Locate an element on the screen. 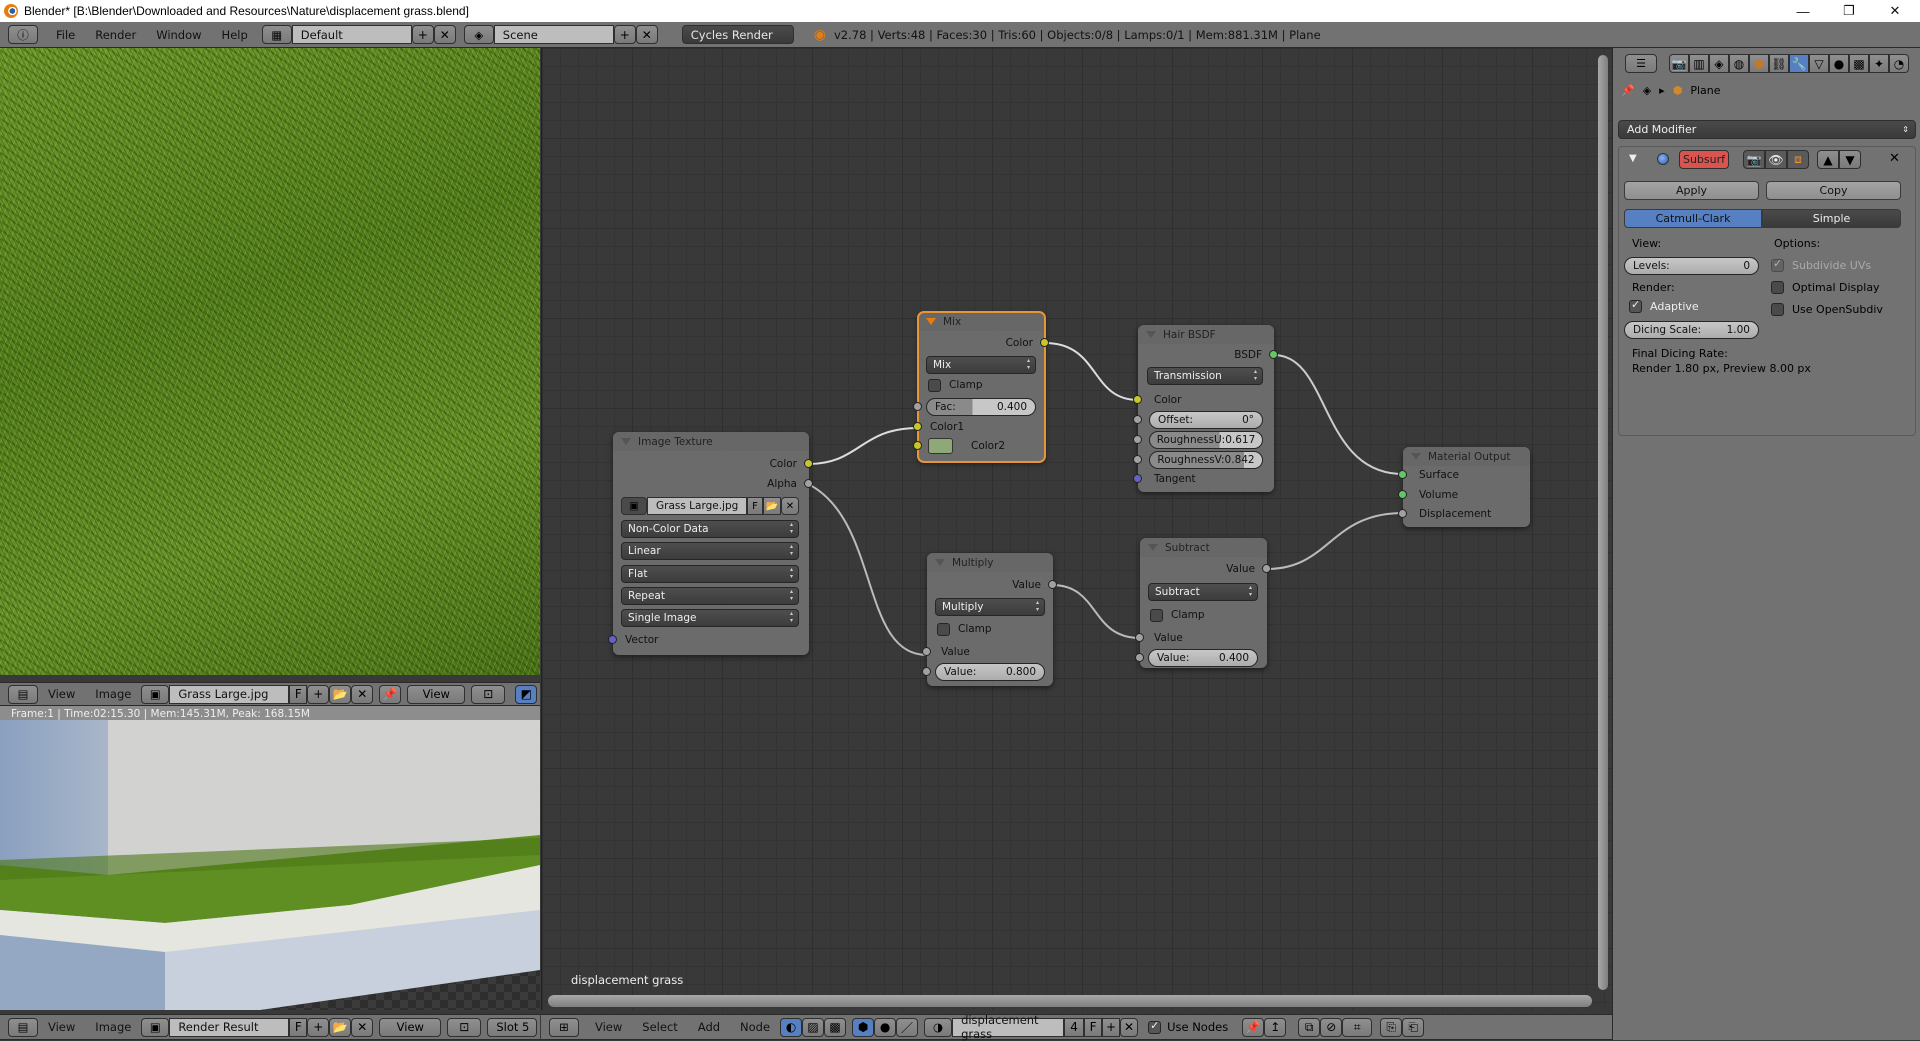  tab-constraints-icon: ⛓ is located at coordinates (1779, 63).